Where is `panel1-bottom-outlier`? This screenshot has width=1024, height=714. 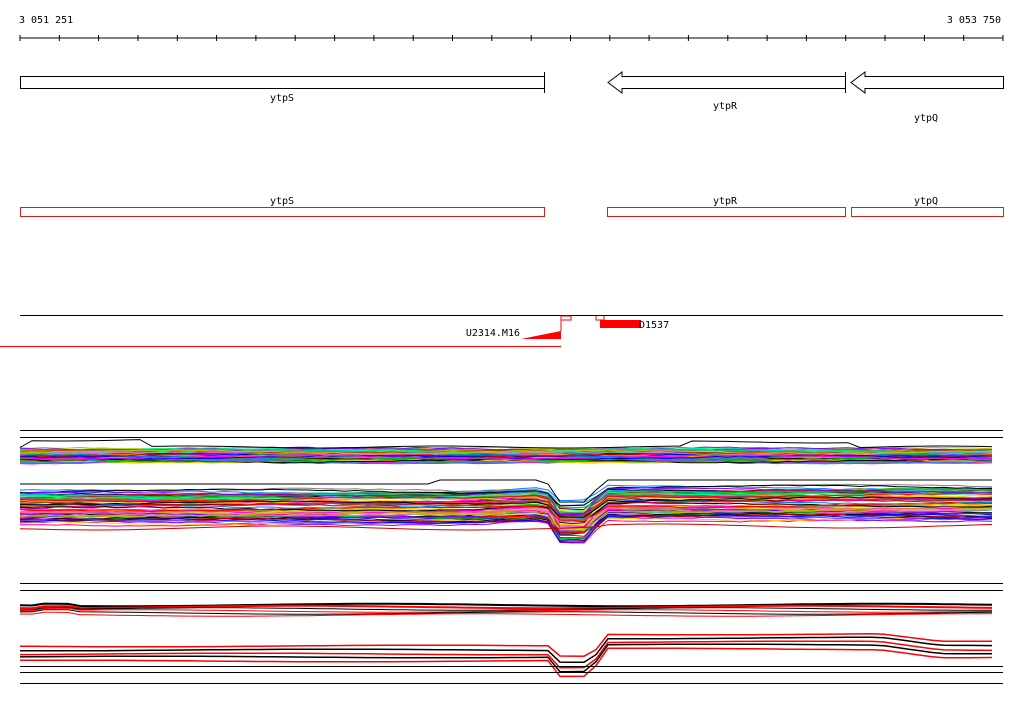 panel1-bottom-outlier is located at coordinates (506, 527).